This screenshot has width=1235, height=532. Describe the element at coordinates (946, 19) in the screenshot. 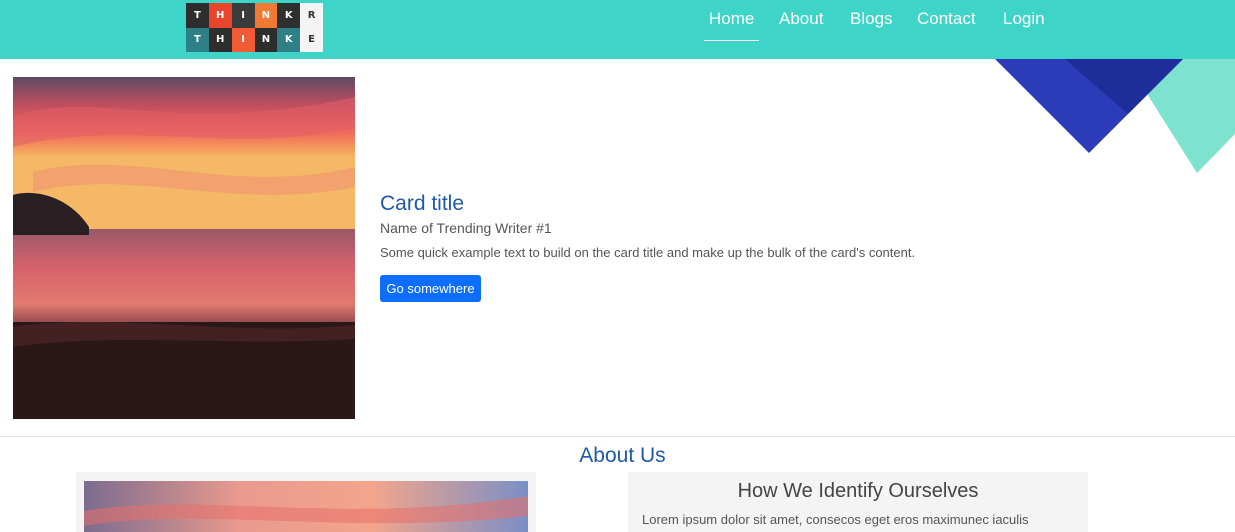

I see `nav-link-contact: Contact` at that location.